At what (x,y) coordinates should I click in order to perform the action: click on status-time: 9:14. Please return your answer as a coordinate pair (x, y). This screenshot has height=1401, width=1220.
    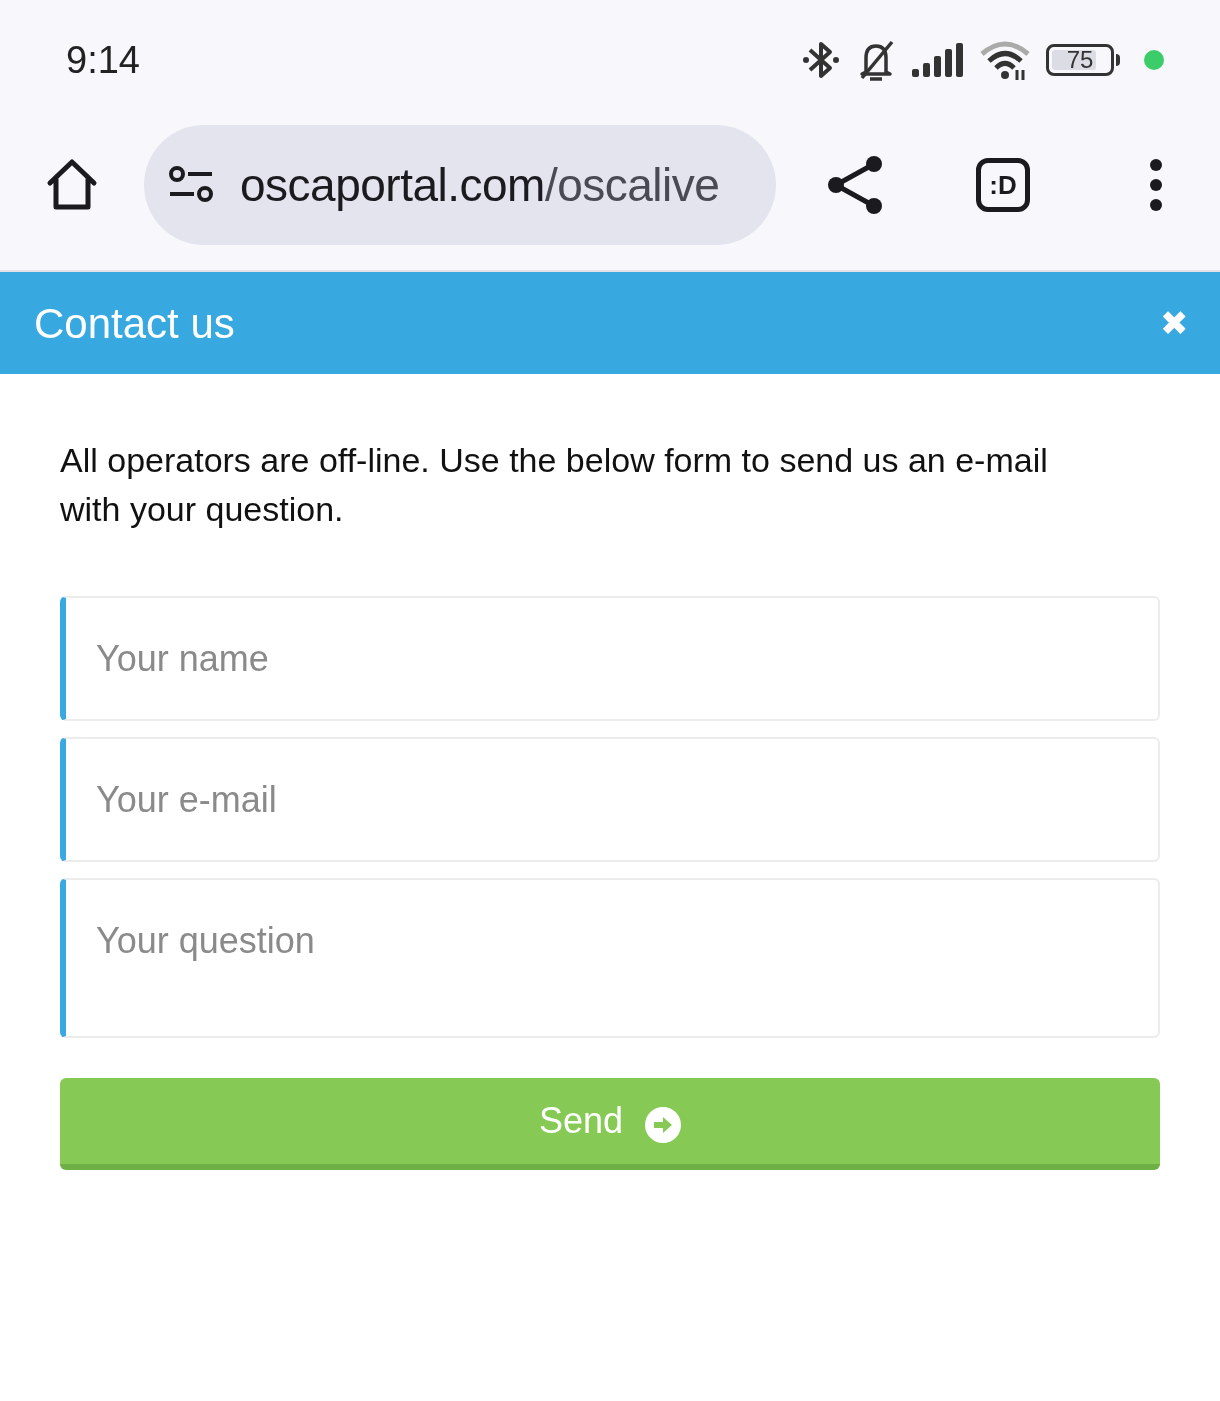
    Looking at the image, I should click on (103, 60).